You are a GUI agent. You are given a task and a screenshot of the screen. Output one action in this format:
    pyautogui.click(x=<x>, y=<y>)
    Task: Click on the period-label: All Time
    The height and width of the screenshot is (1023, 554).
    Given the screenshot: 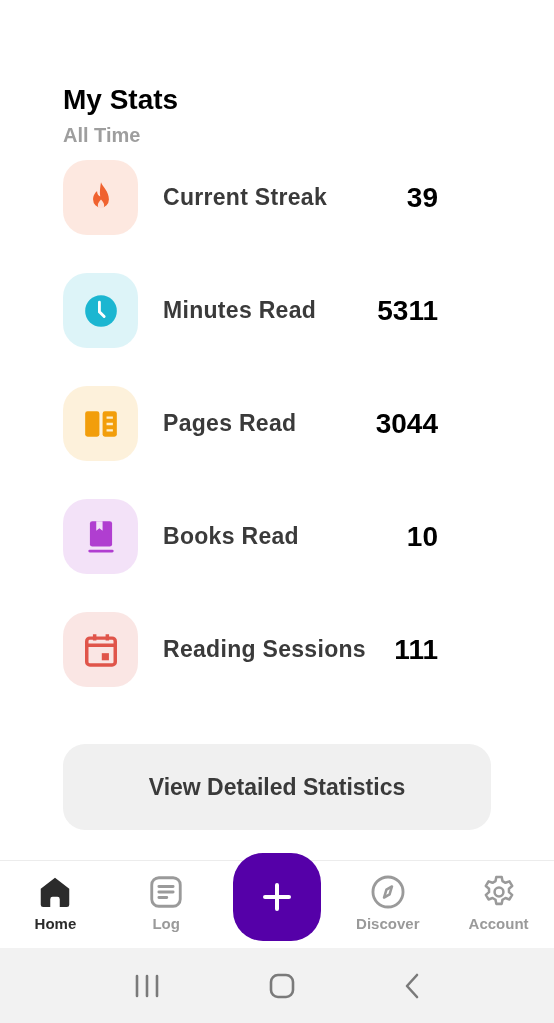 What is the action you would take?
    pyautogui.click(x=102, y=135)
    